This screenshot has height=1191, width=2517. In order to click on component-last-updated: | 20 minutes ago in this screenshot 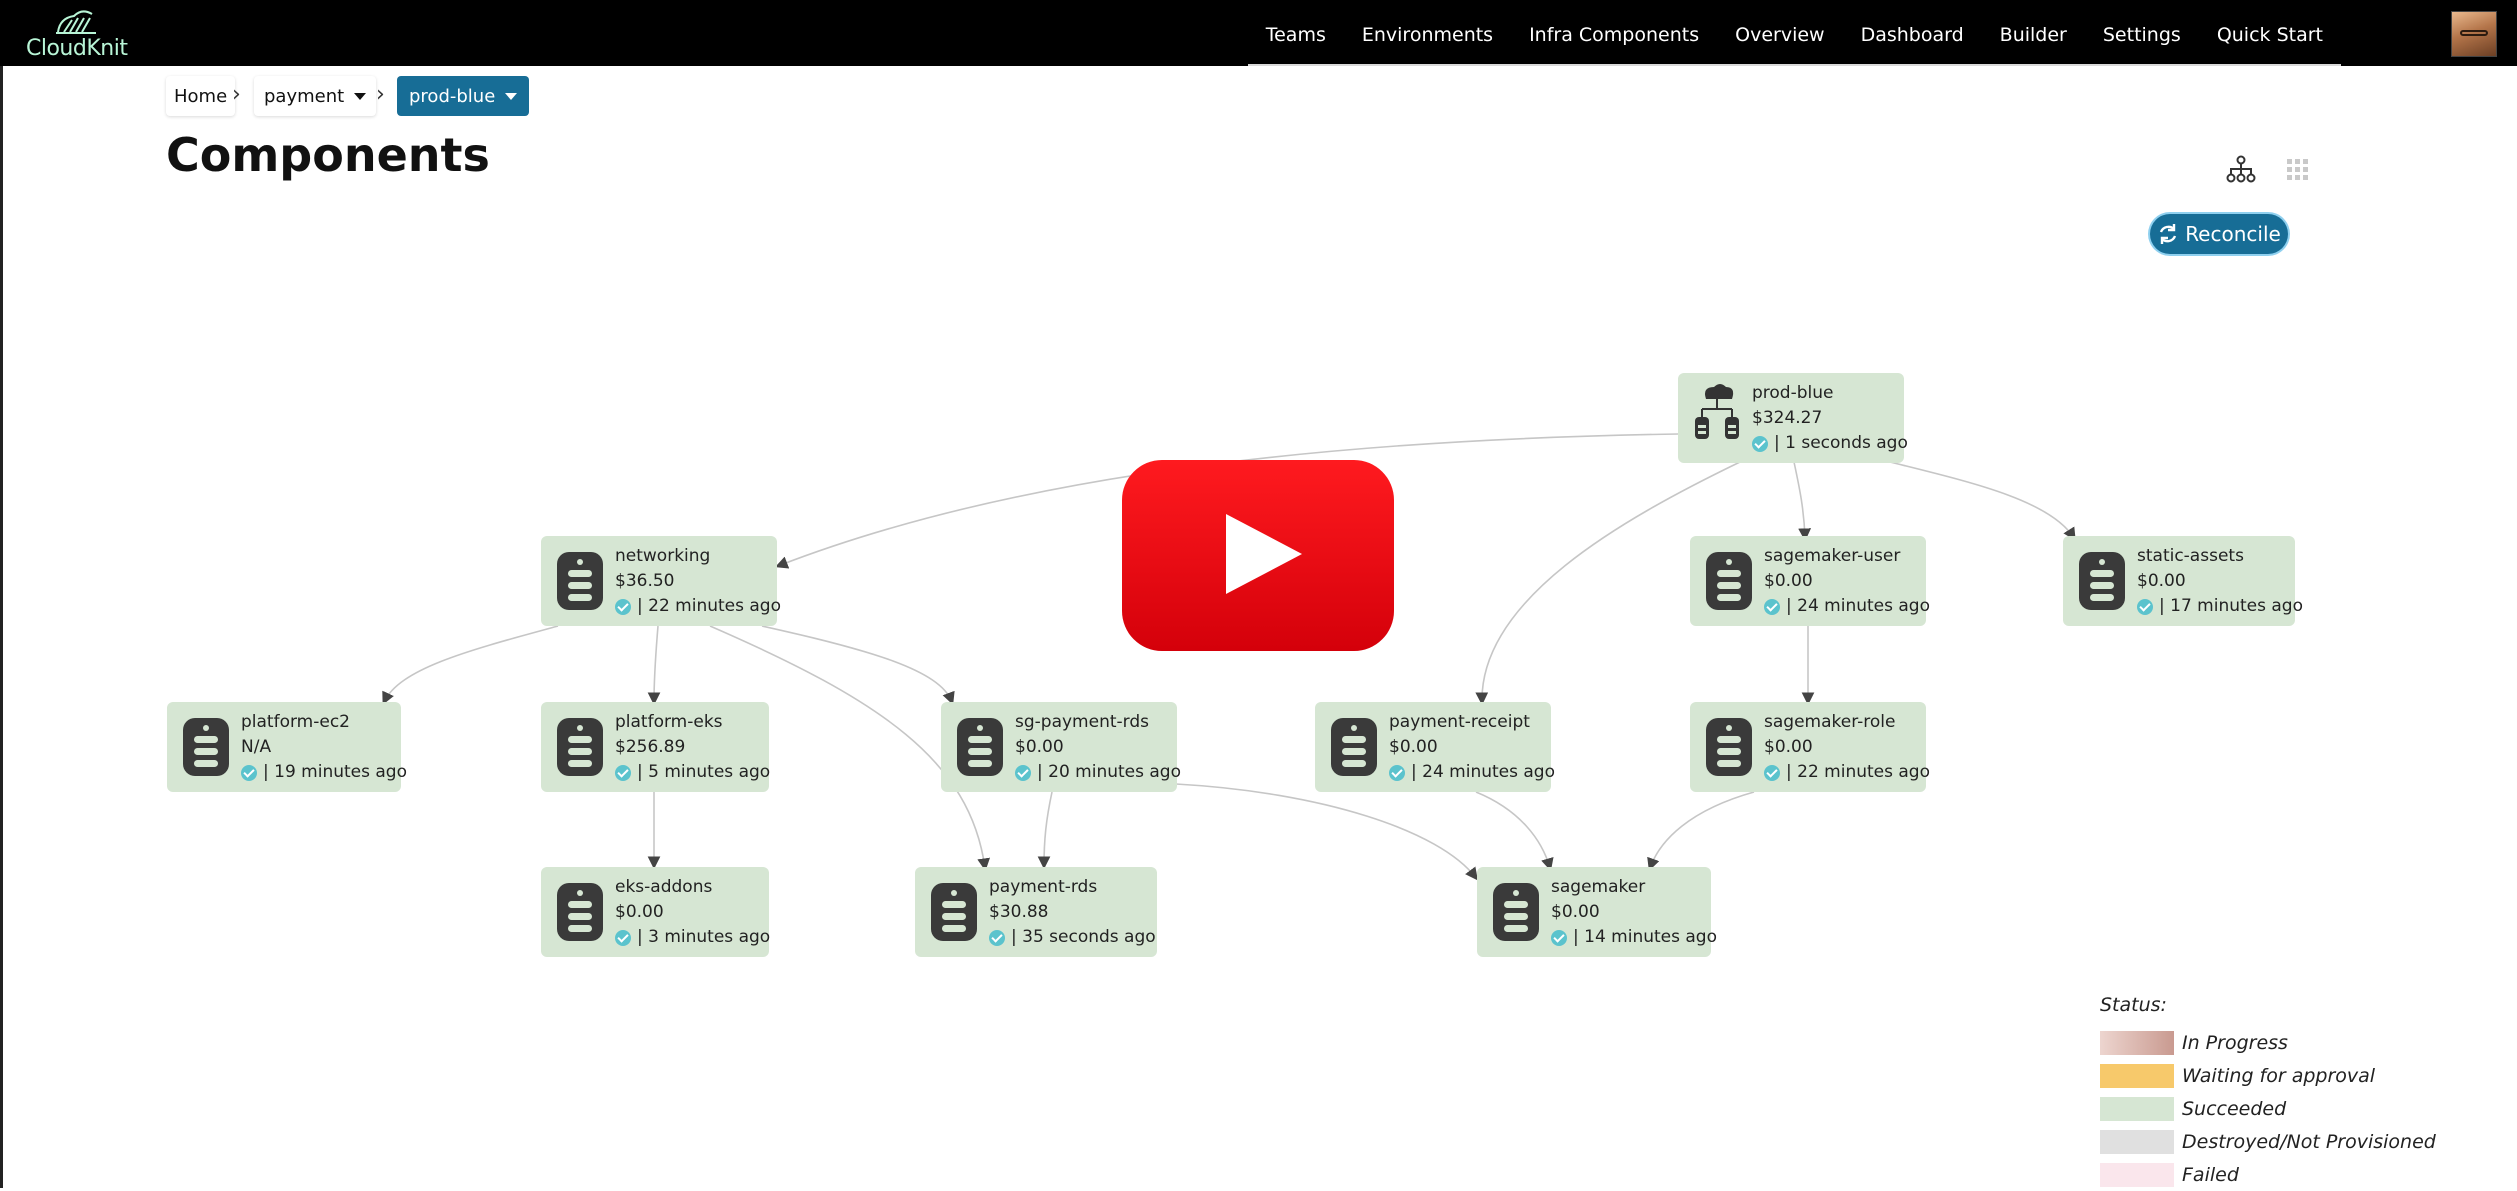, I will do `click(1109, 772)`.